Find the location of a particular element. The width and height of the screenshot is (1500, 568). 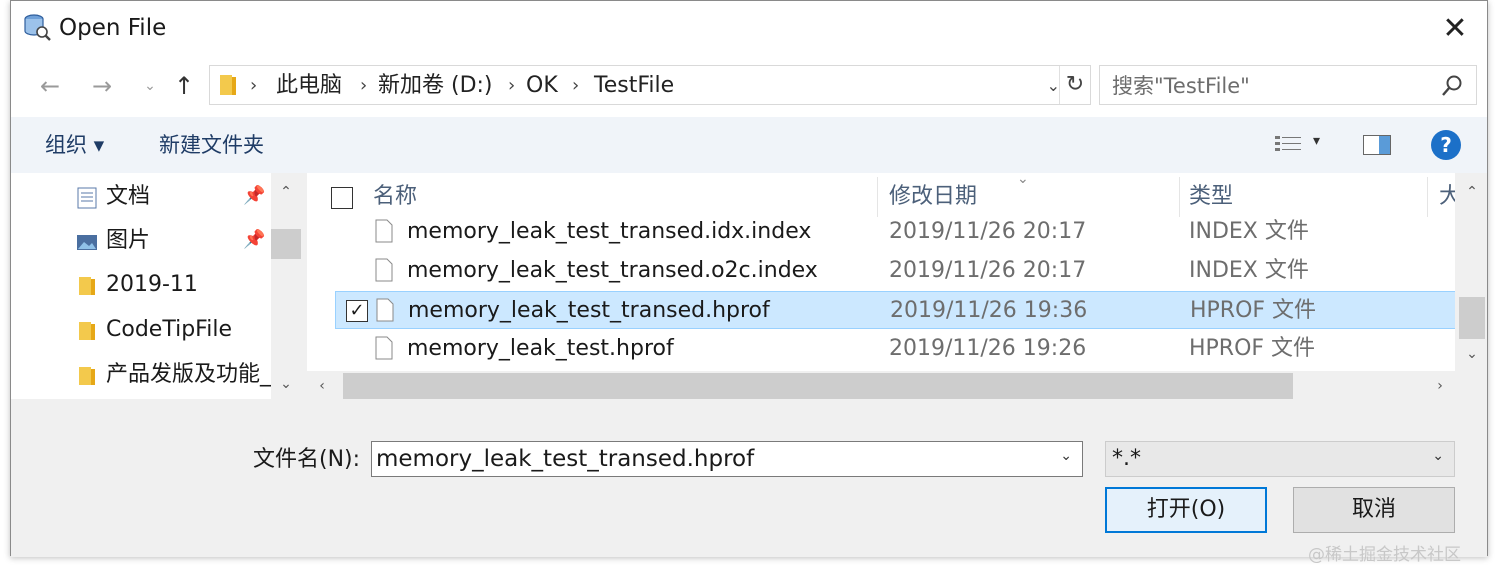

back-icon: ← is located at coordinates (50, 86).